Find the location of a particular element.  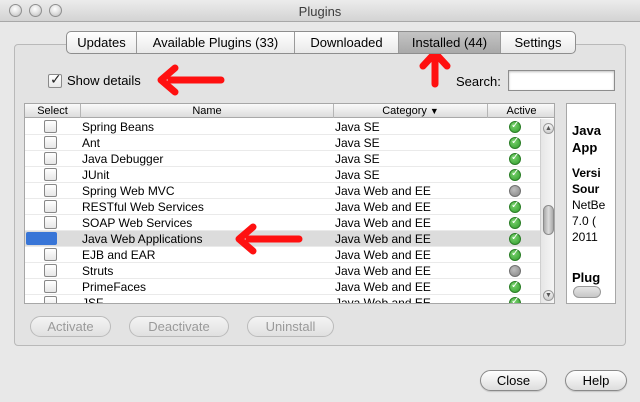

table-row: PrimeFaces Java Web and EE is located at coordinates (283, 287).